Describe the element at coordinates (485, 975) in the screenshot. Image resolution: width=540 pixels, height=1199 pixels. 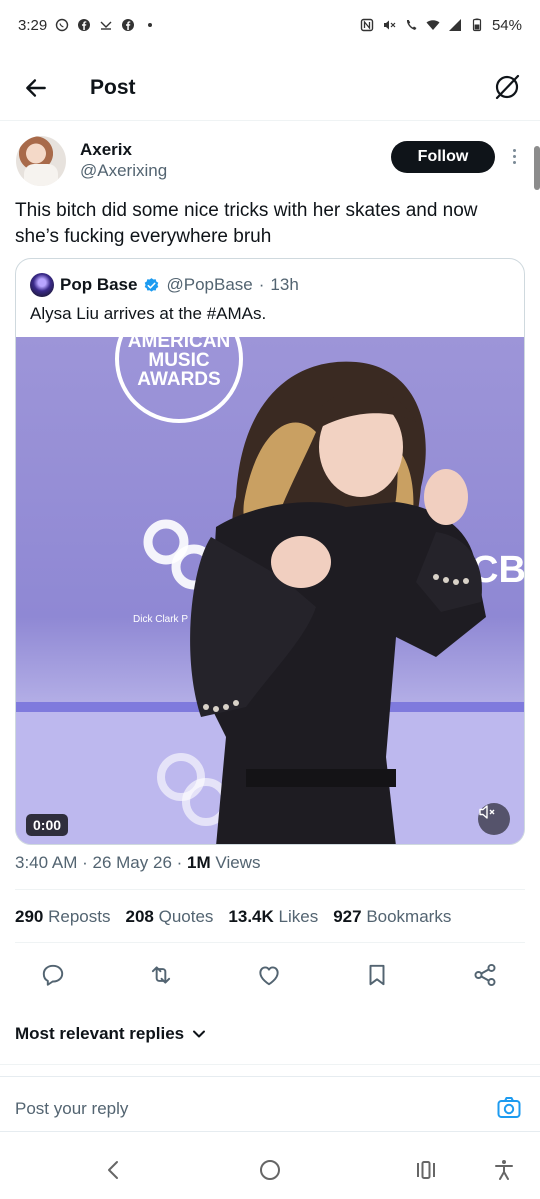
I see `share-icon` at that location.